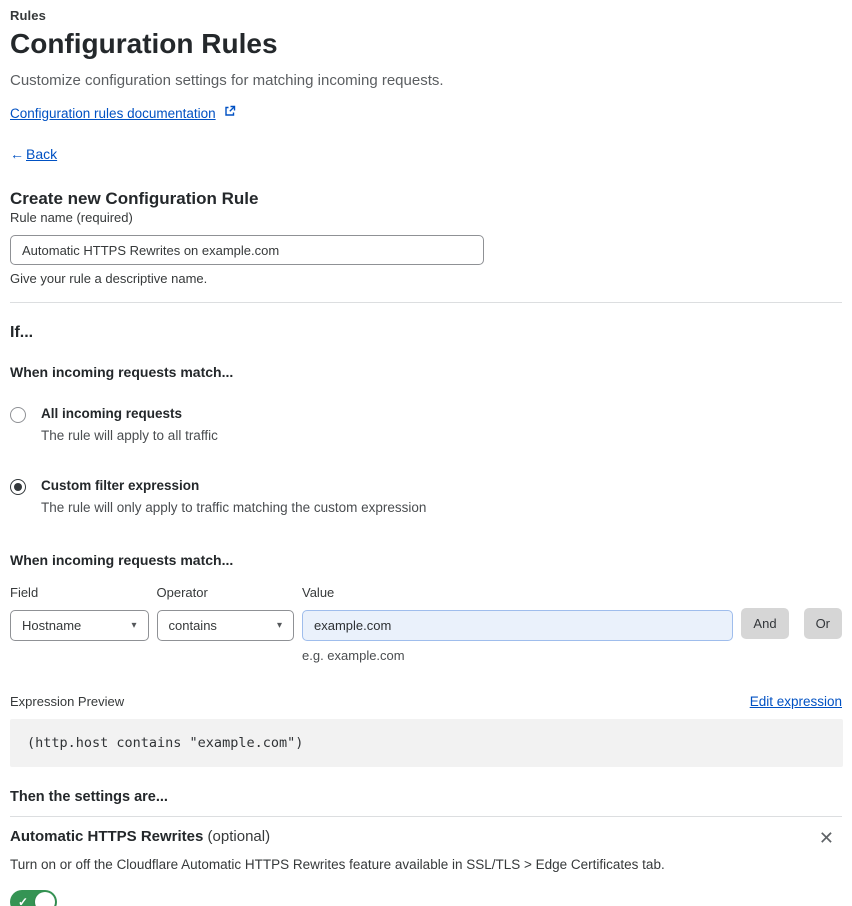 Image resolution: width=852 pixels, height=906 pixels. What do you see at coordinates (237, 836) in the screenshot?
I see `setting-optional-label: (optional)` at bounding box center [237, 836].